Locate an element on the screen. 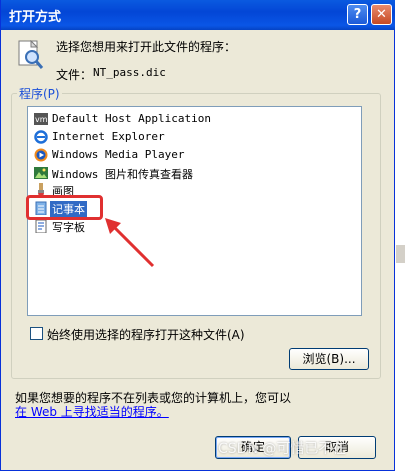 The image size is (406, 471). list-item-label: Windows 图片和传真查看器 is located at coordinates (122, 174).